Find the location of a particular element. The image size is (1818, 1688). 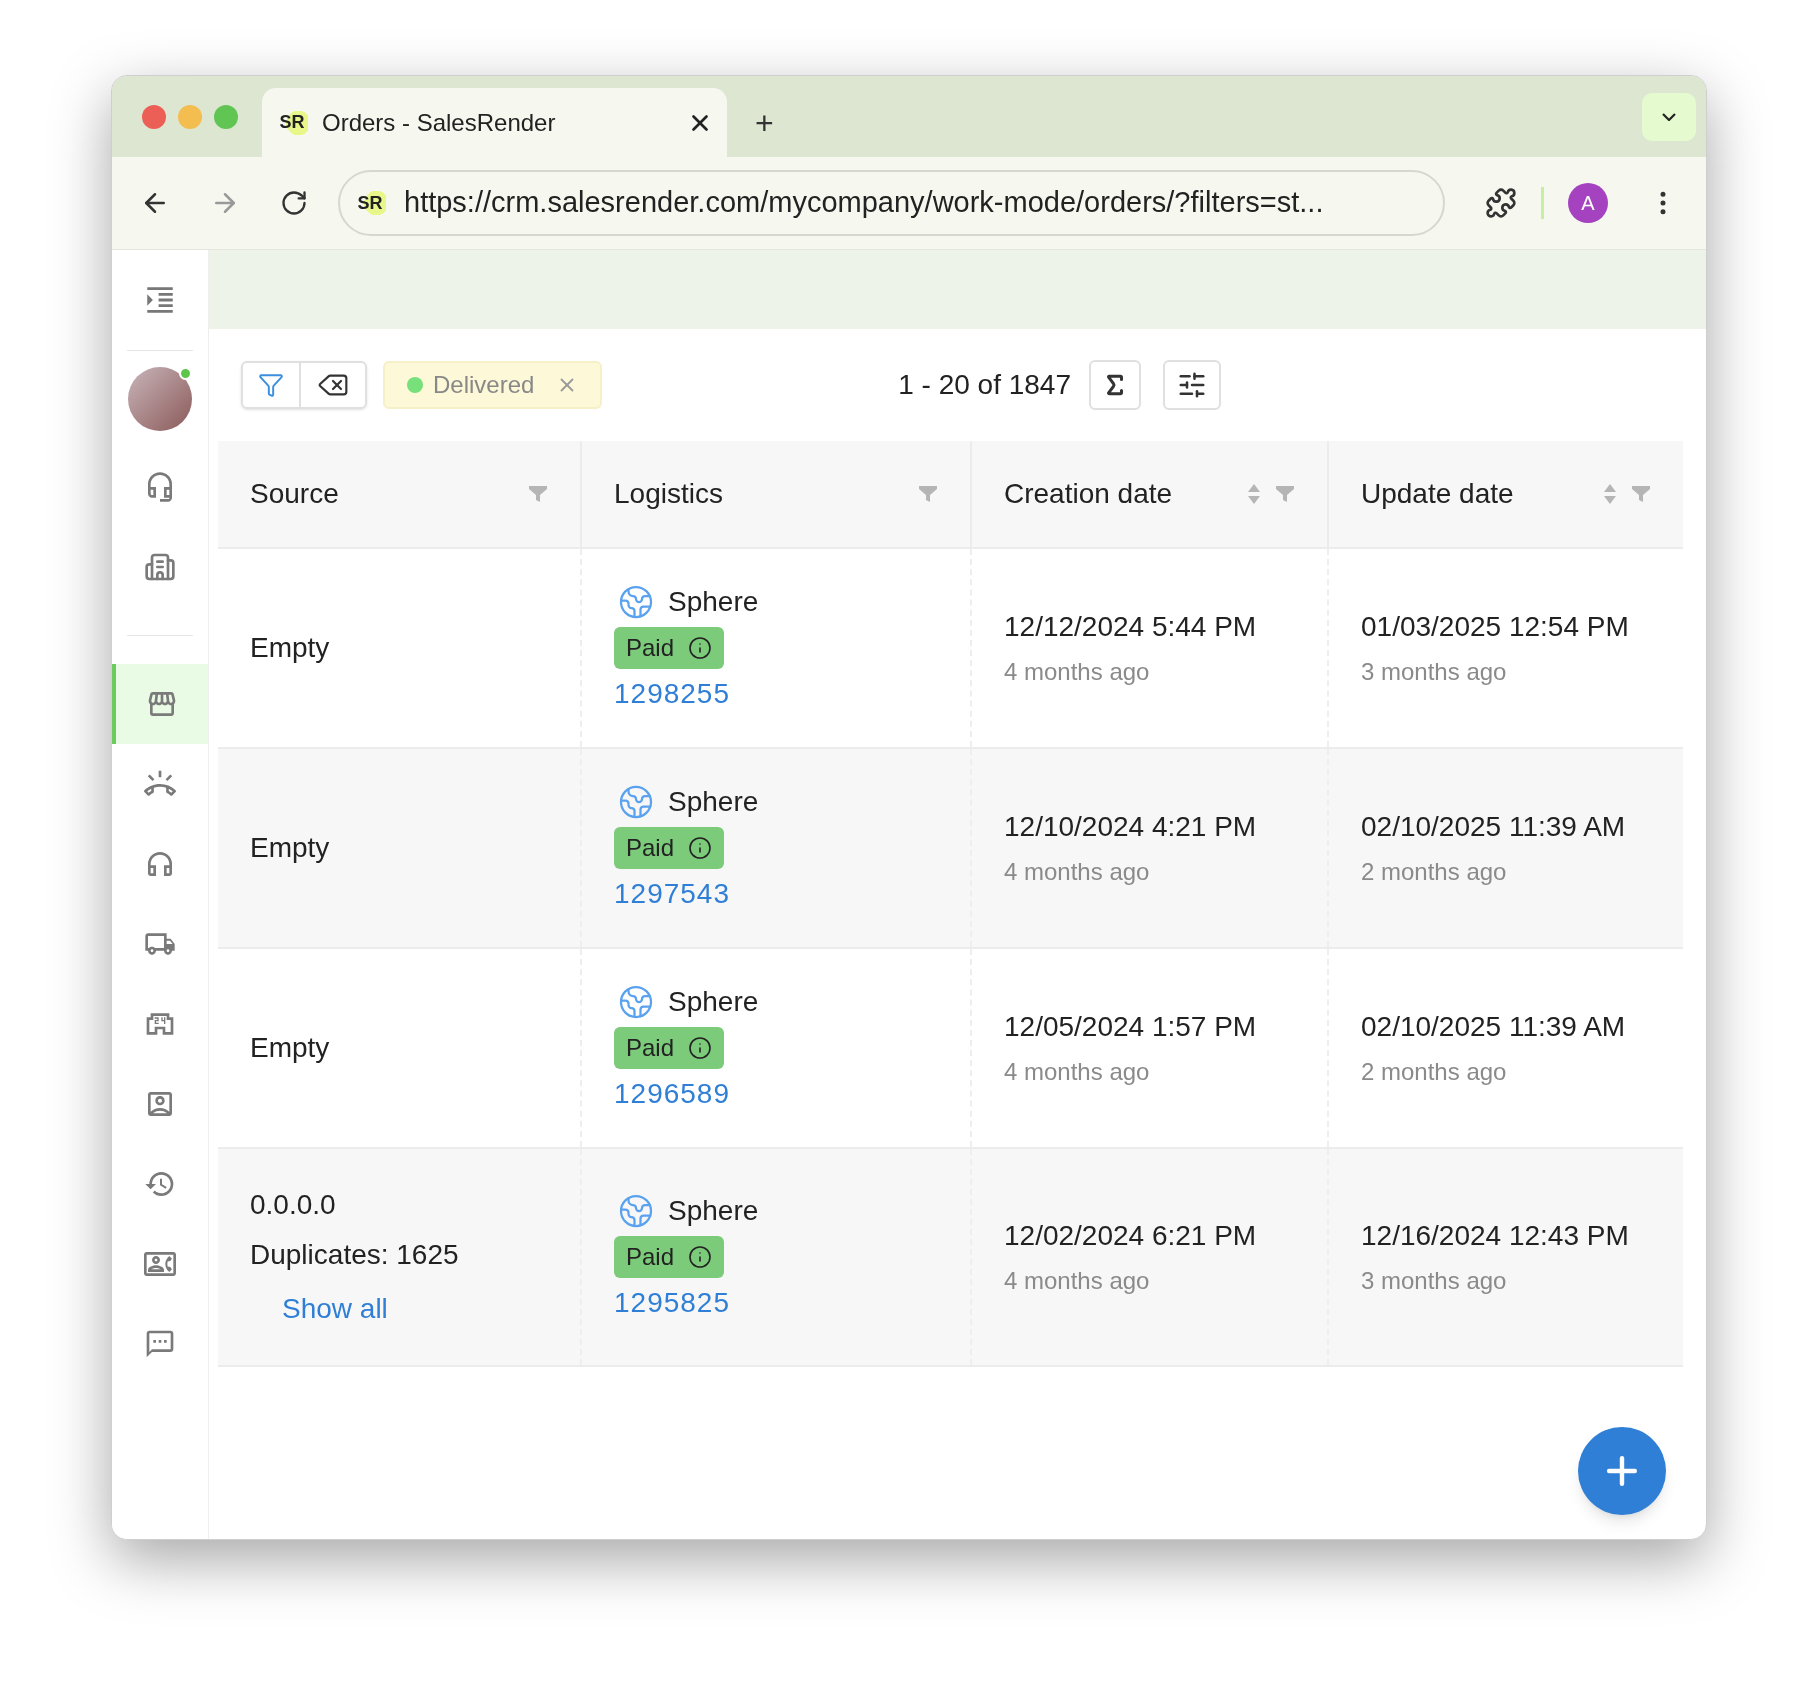

chevron-down-icon is located at coordinates (1669, 116).